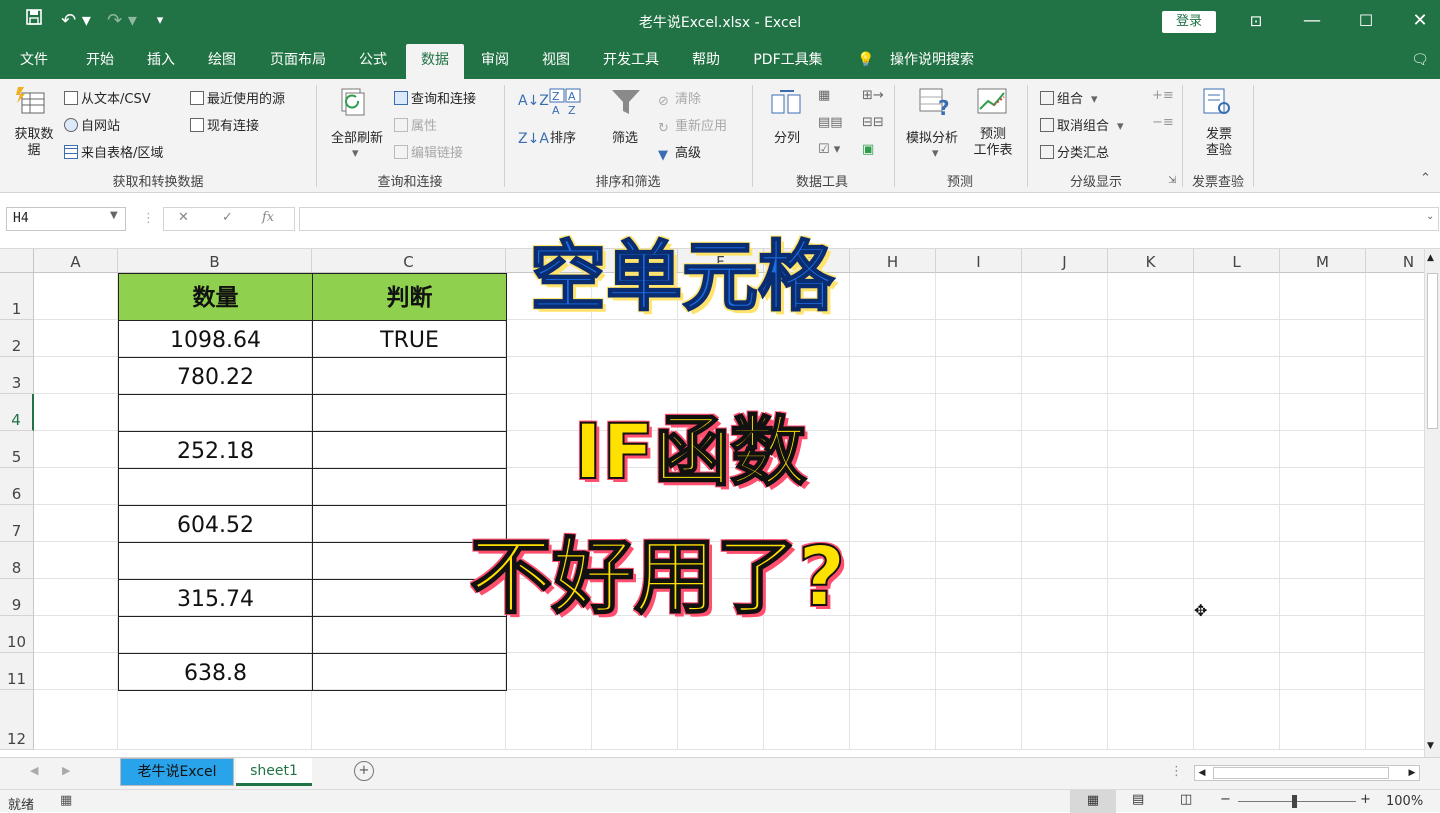  Describe the element at coordinates (224, 124) in the screenshot. I see `existing-connections-button: 现有连接` at that location.